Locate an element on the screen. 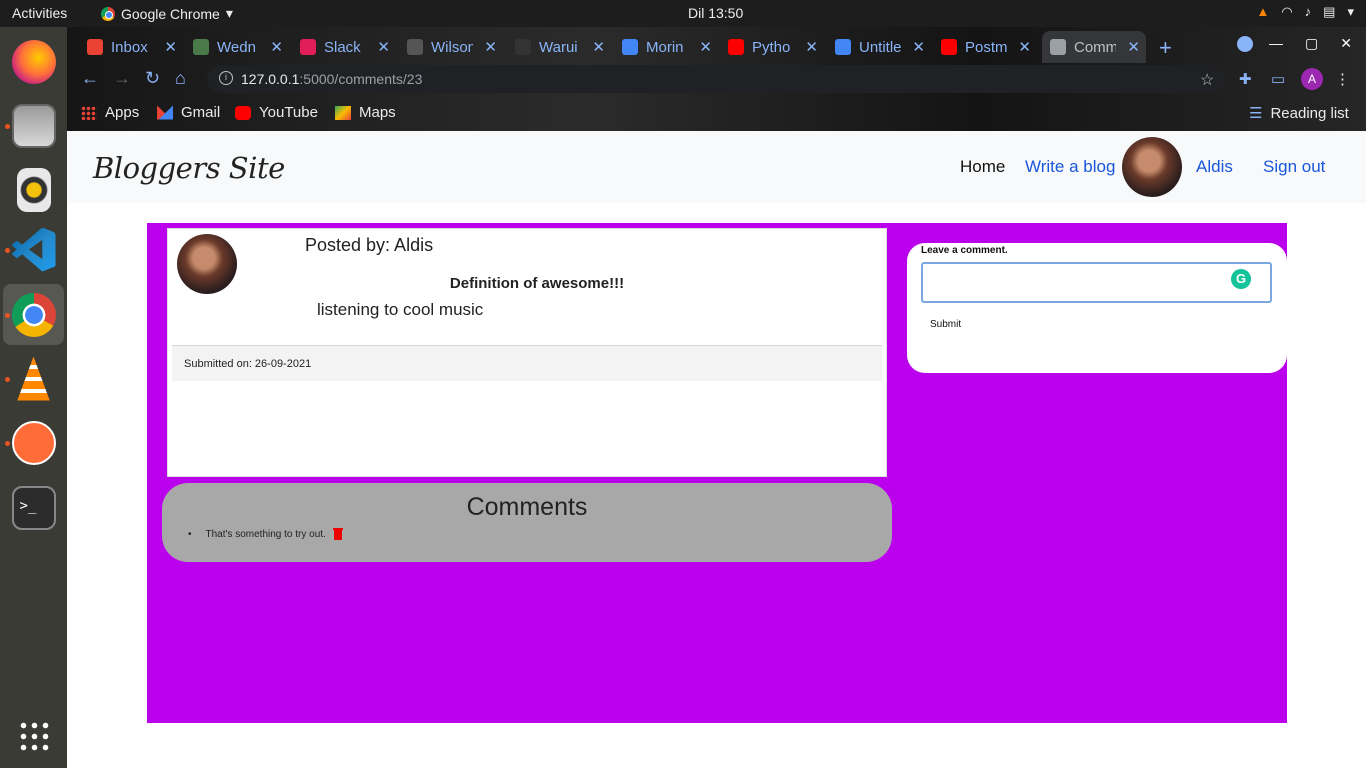  site-info-icon: i is located at coordinates (226, 78).